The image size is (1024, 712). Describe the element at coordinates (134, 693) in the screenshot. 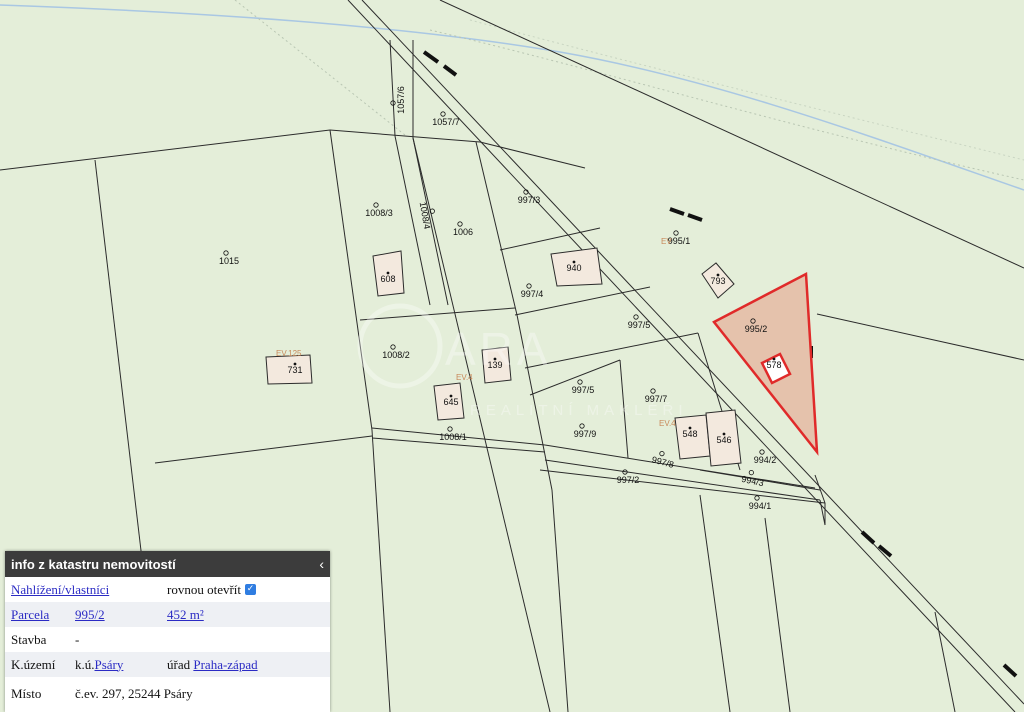

I see `misto-value: č.ev. 297, 25244 Psáry` at that location.